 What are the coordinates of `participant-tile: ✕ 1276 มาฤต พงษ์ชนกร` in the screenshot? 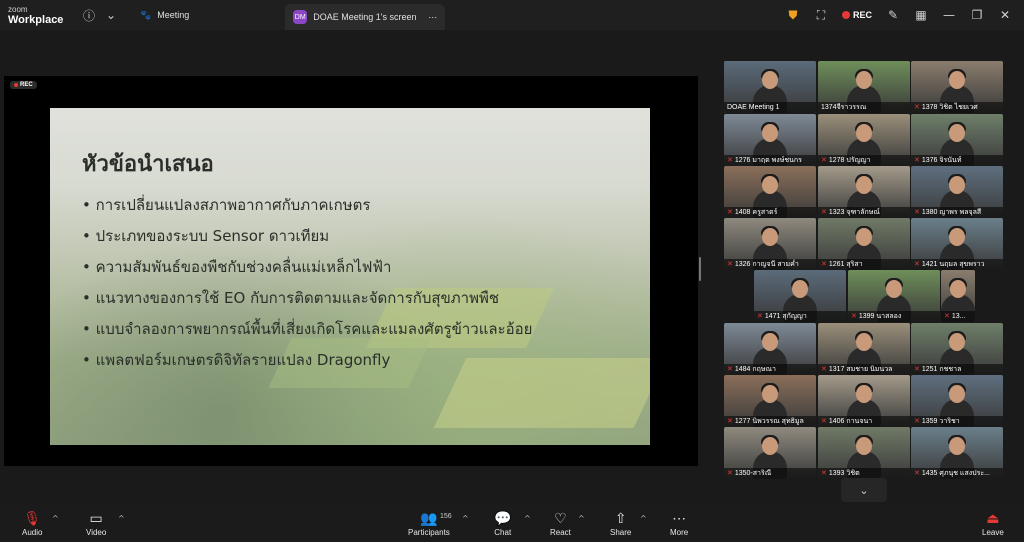 It's located at (770, 140).